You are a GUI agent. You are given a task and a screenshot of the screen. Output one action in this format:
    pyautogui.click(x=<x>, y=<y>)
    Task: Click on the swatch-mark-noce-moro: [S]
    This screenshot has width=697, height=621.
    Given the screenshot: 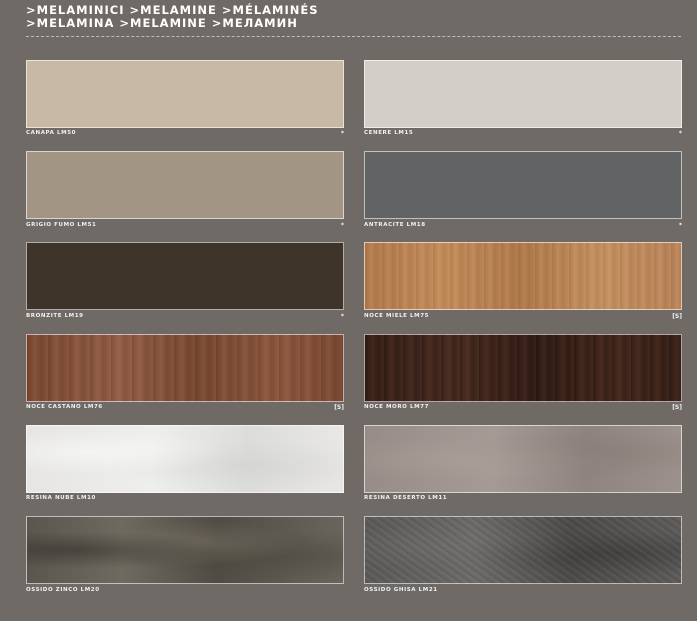 What is the action you would take?
    pyautogui.click(x=677, y=407)
    